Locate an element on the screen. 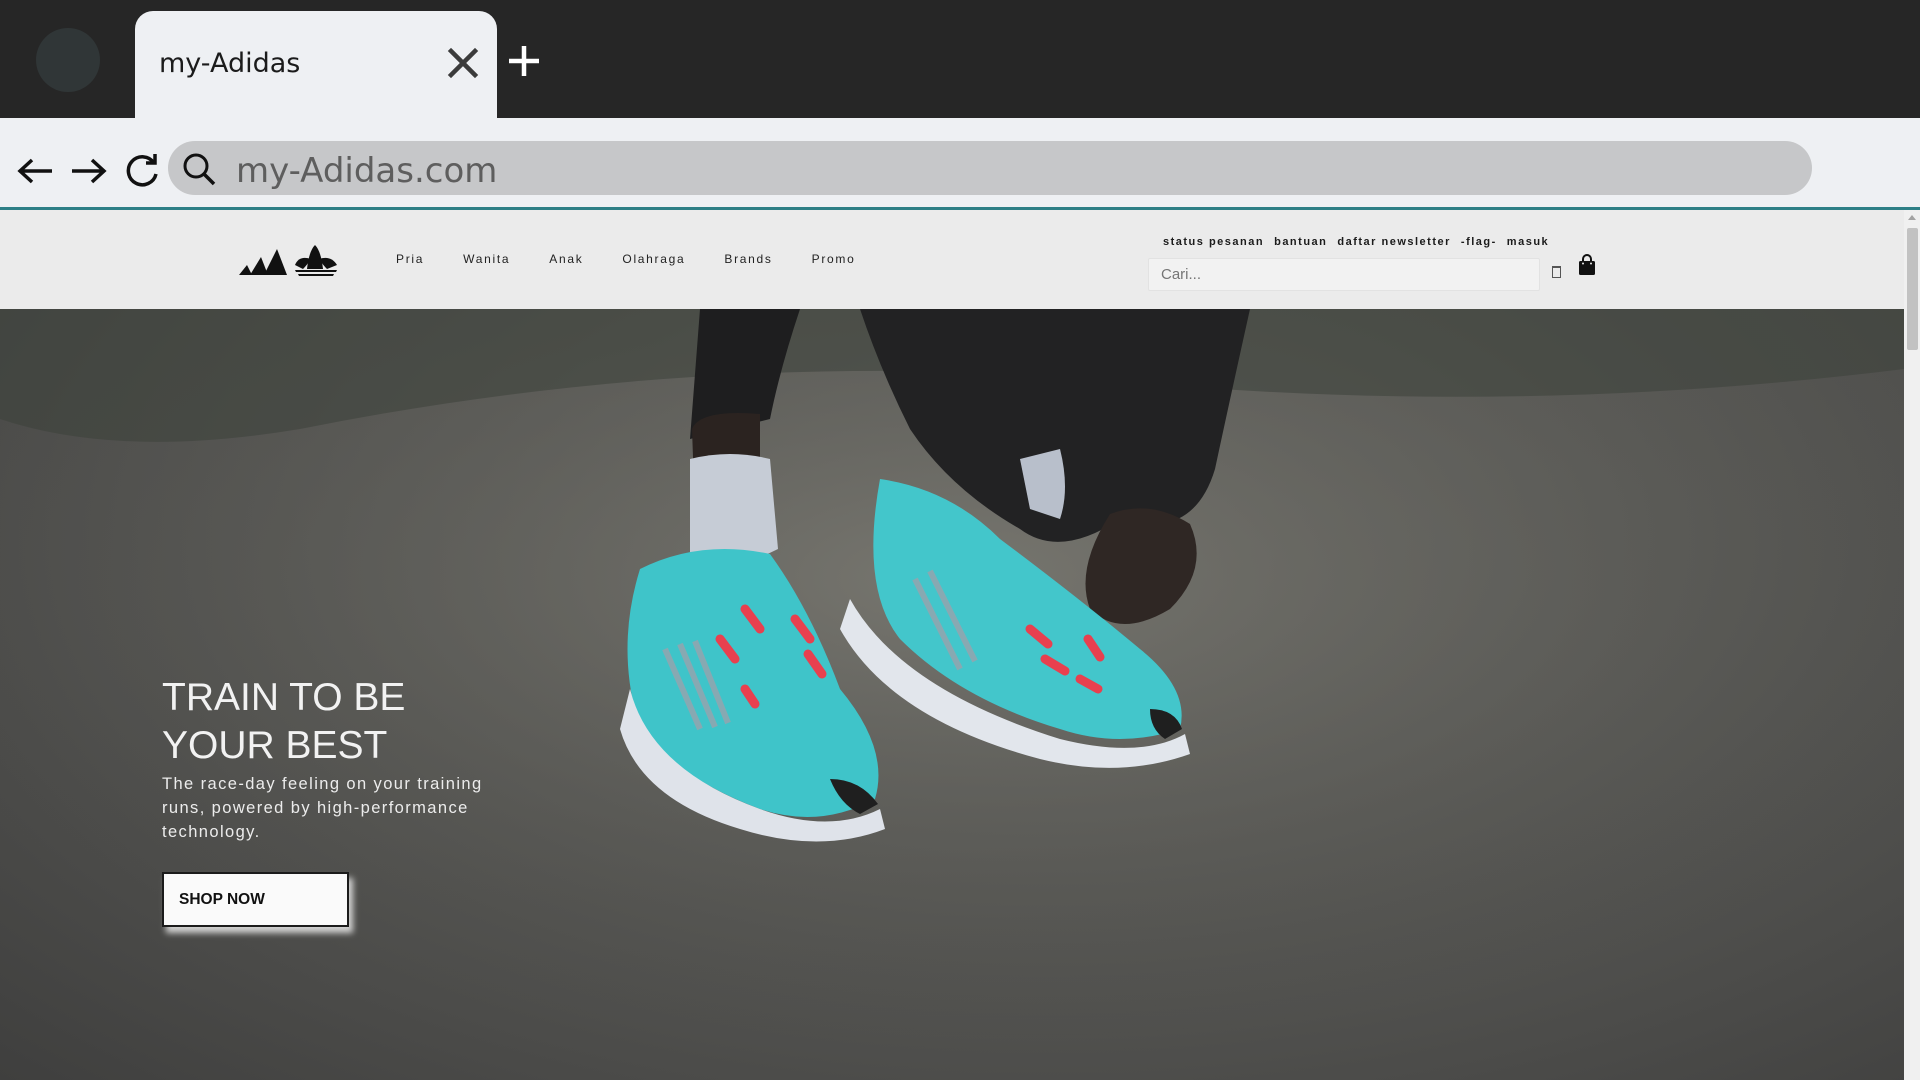  adidas-logo is located at coordinates (289, 261).